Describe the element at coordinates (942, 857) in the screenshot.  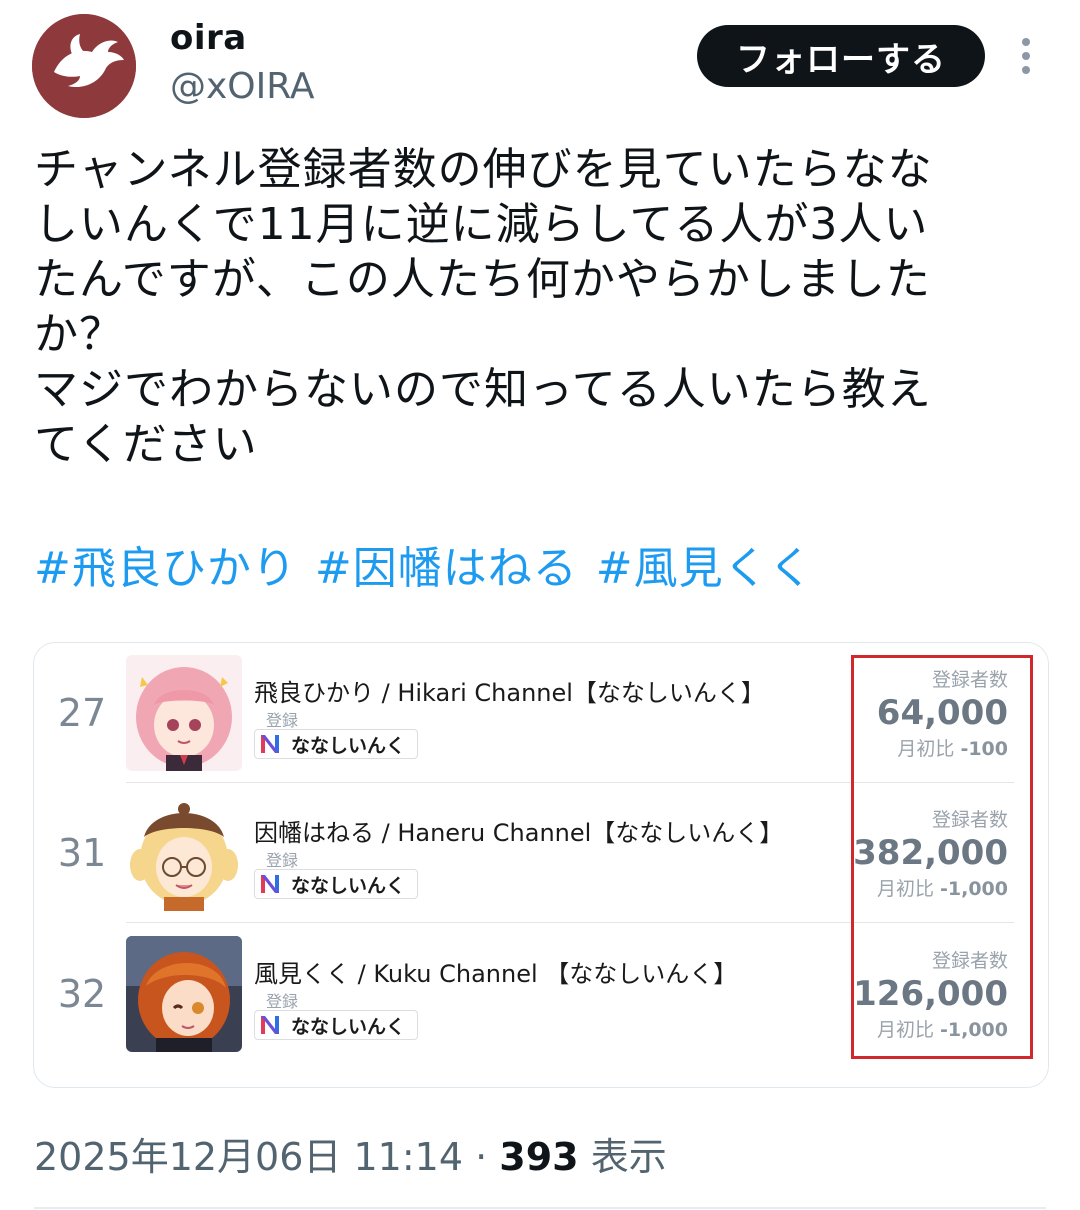
I see `red-highlight-box` at that location.